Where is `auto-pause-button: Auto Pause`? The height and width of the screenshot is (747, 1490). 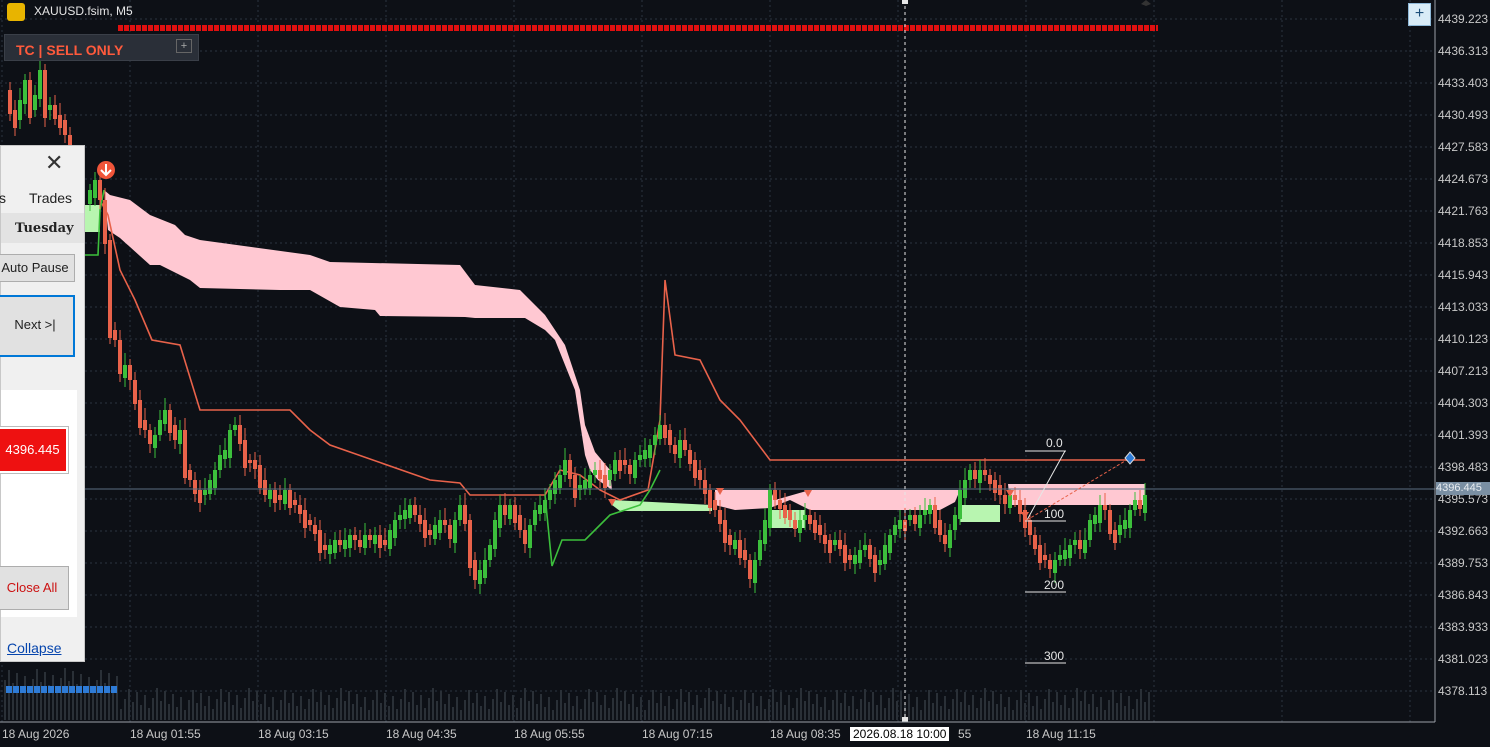 auto-pause-button: Auto Pause is located at coordinates (37, 268).